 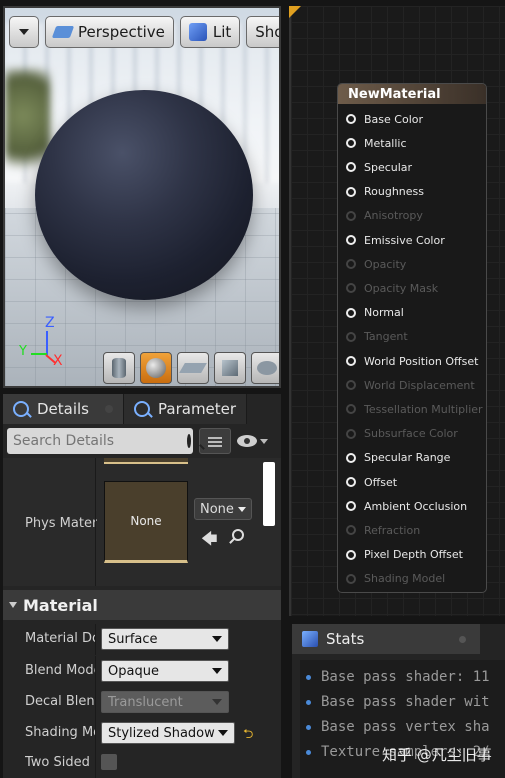 I want to click on parameter-icon, so click(x=142, y=409).